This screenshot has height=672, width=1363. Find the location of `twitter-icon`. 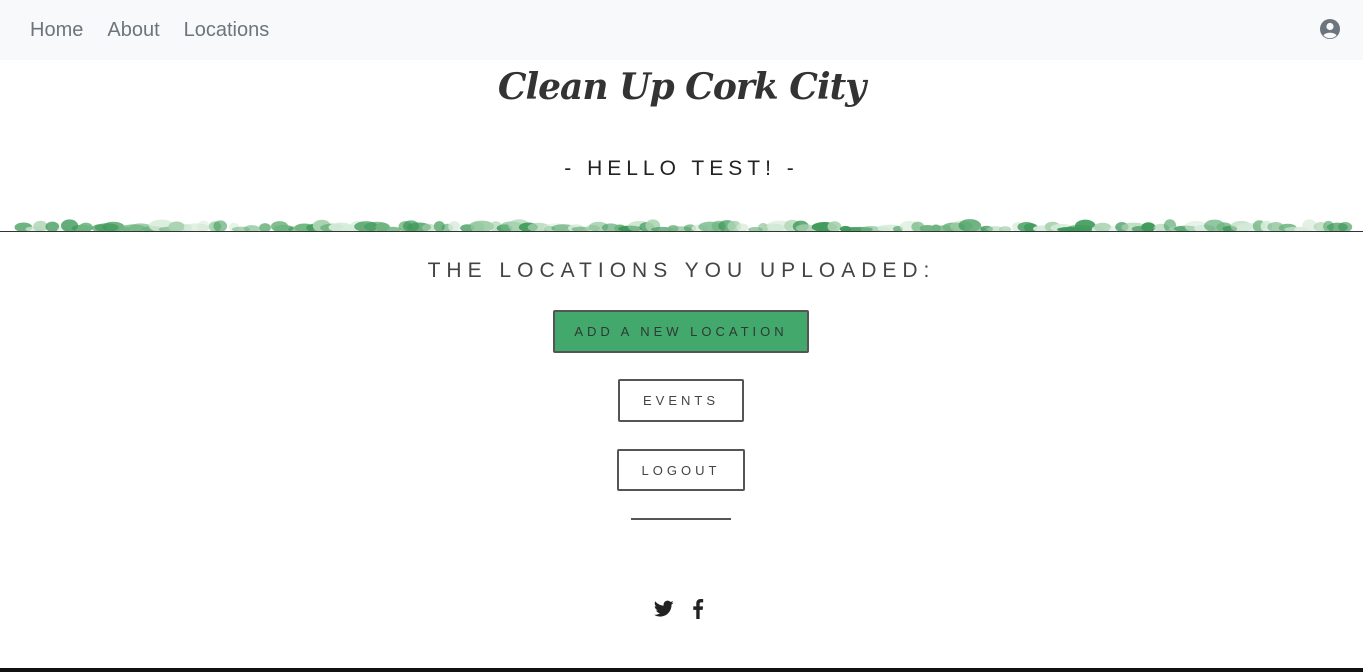

twitter-icon is located at coordinates (664, 609).